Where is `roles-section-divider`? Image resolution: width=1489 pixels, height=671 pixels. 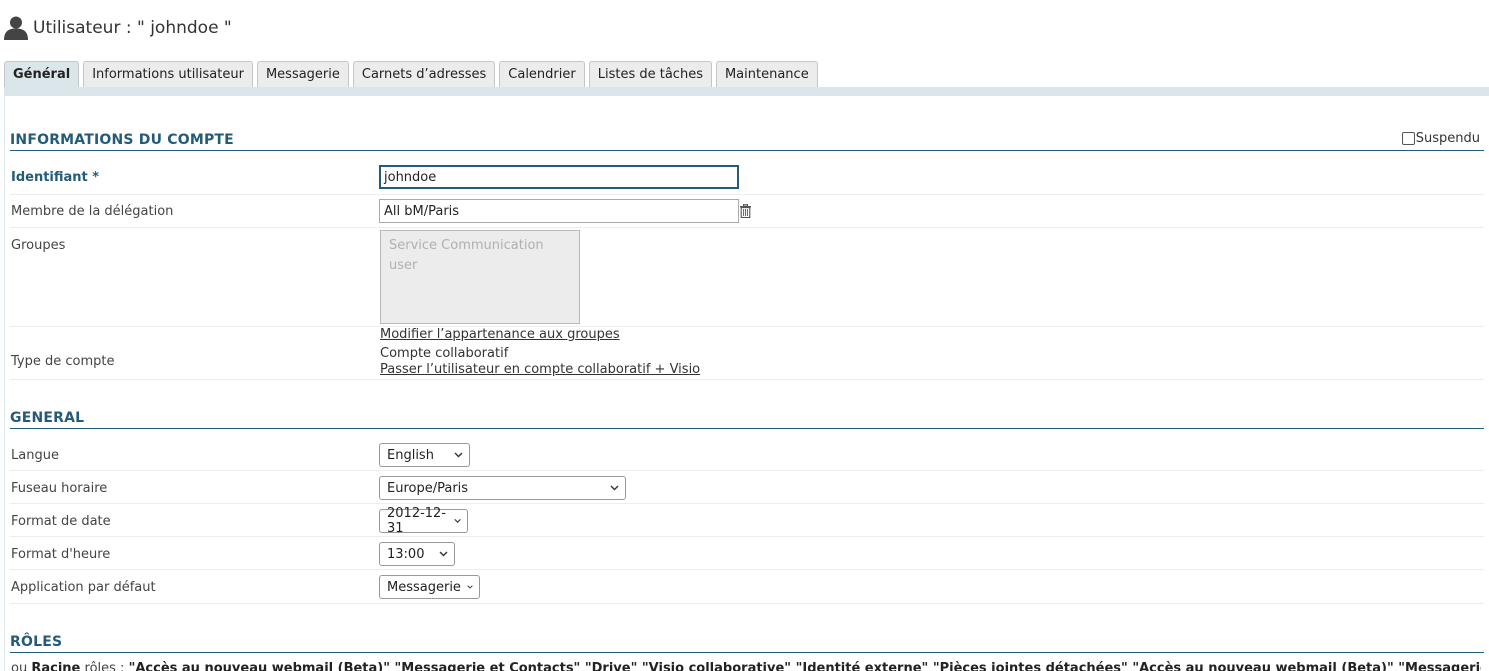 roles-section-divider is located at coordinates (747, 652).